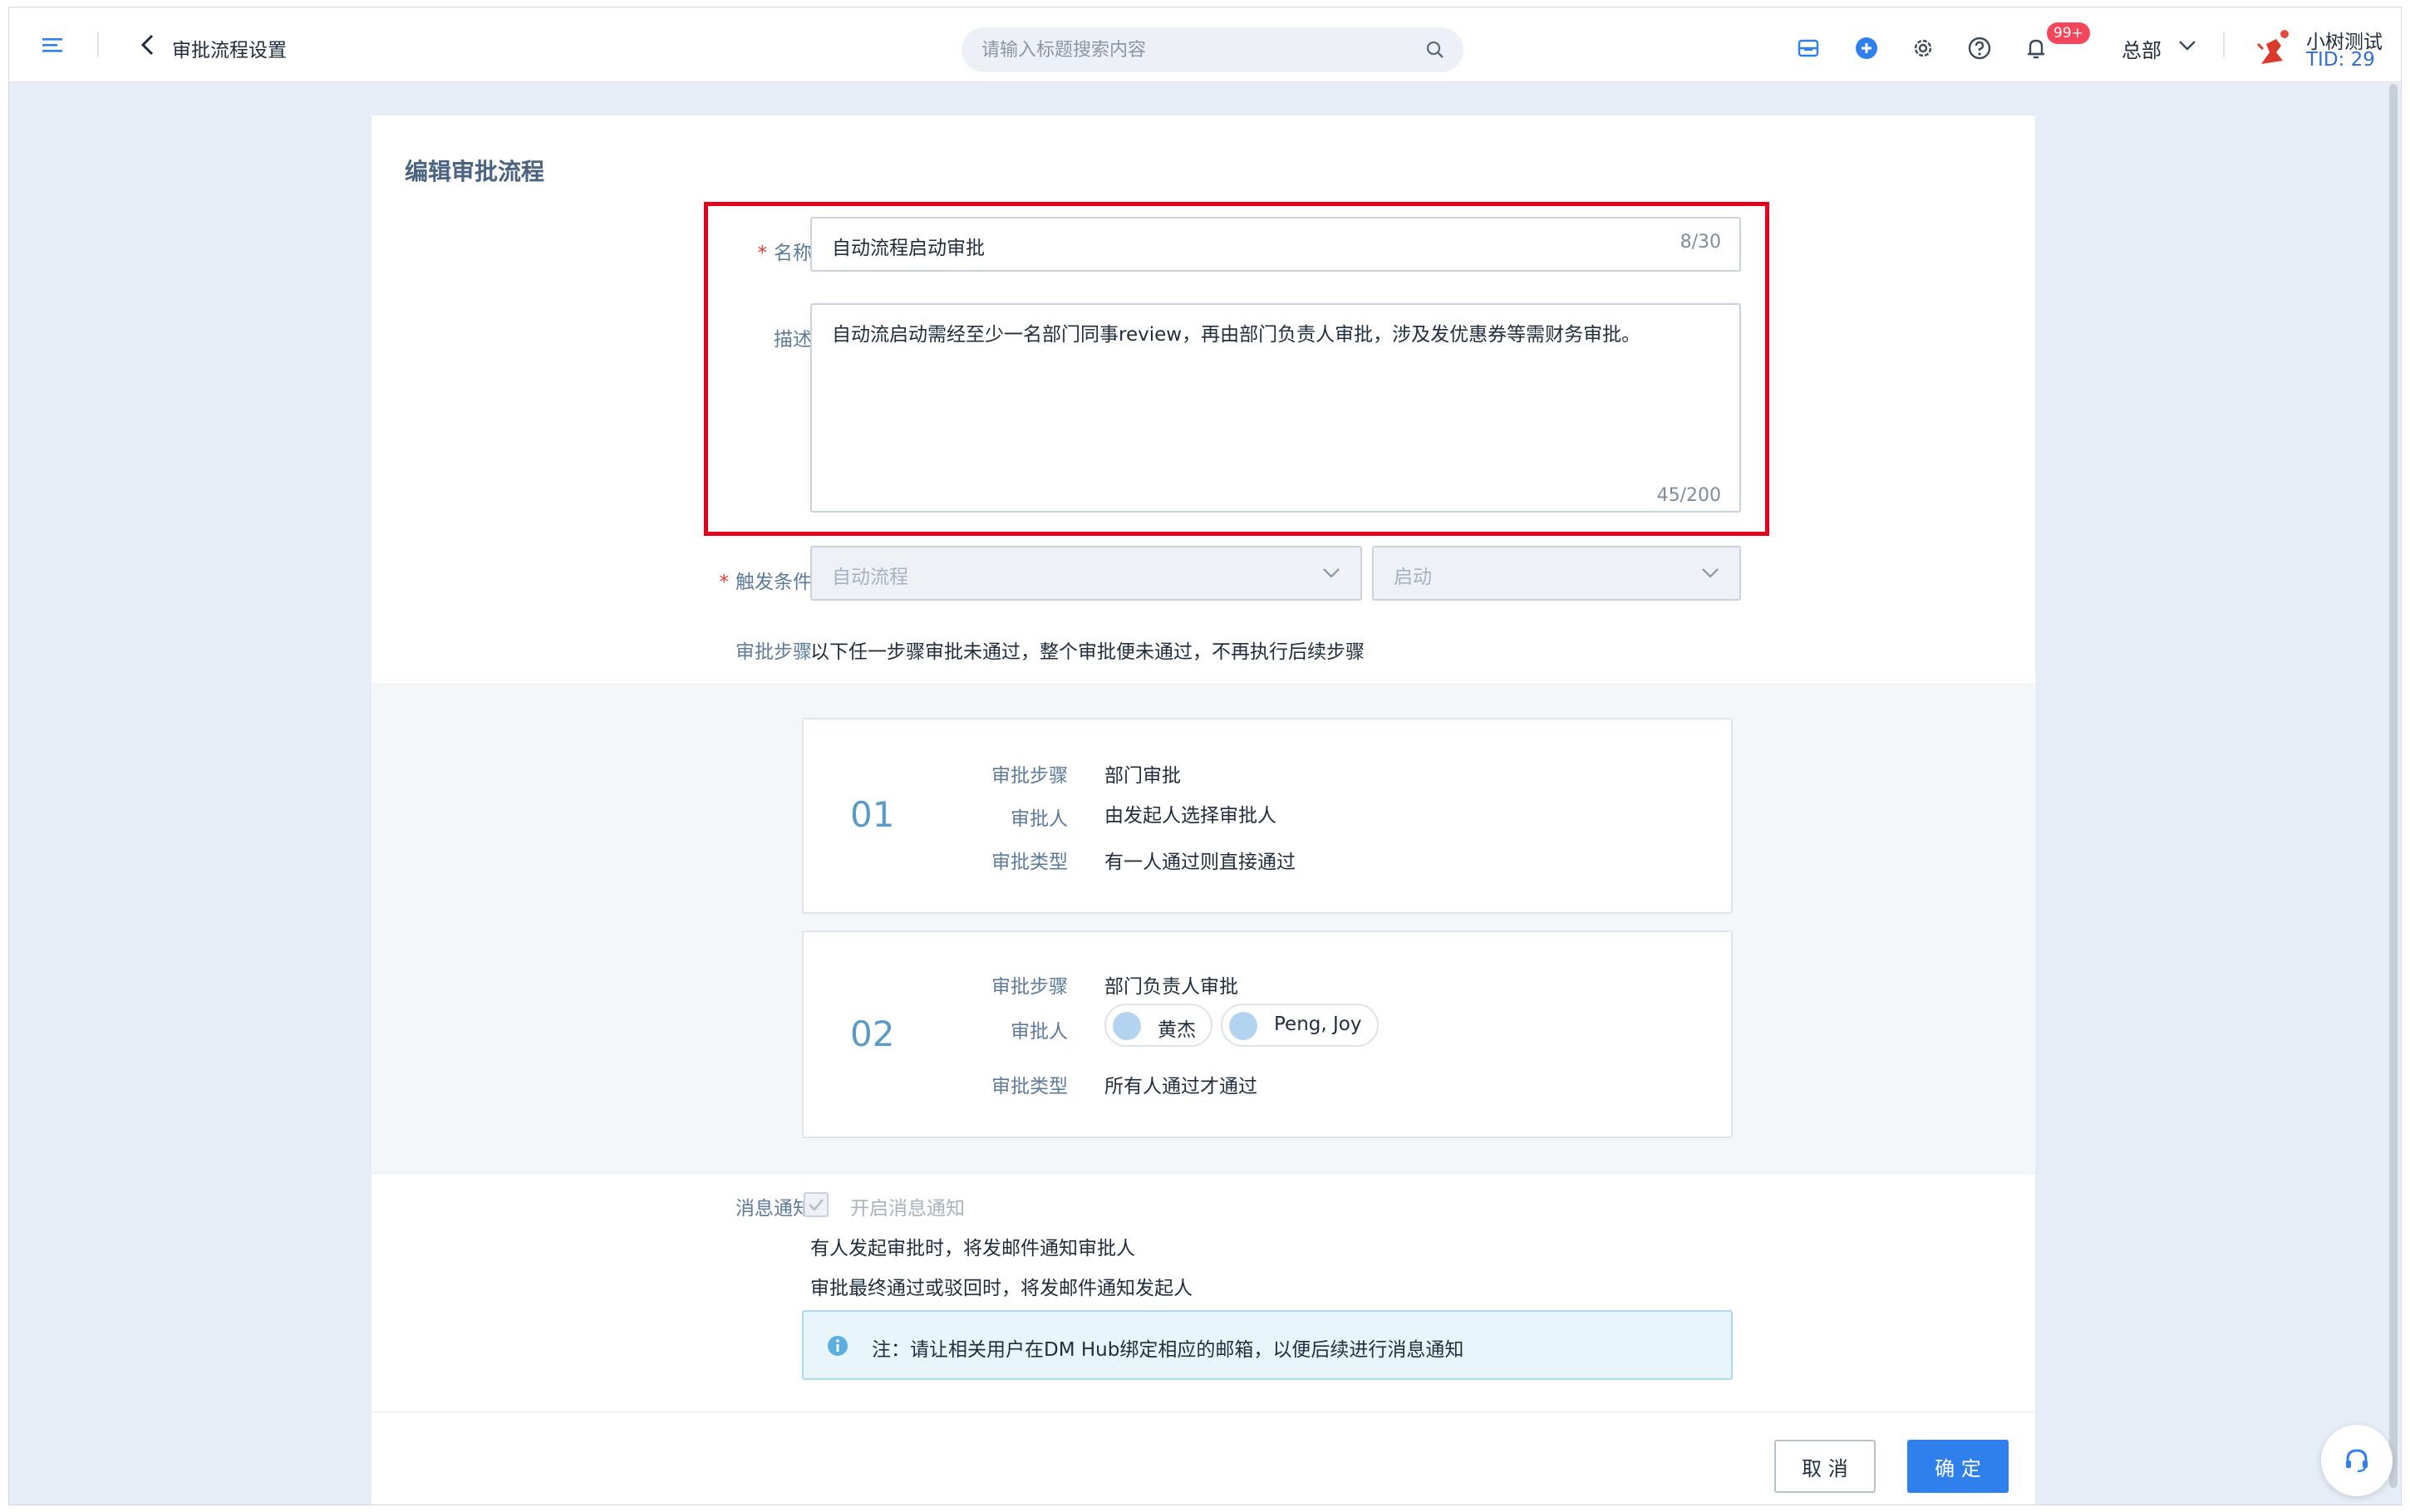 This screenshot has height=1512, width=2410. What do you see at coordinates (773, 1209) in the screenshot?
I see `notification-label: 消息通知` at bounding box center [773, 1209].